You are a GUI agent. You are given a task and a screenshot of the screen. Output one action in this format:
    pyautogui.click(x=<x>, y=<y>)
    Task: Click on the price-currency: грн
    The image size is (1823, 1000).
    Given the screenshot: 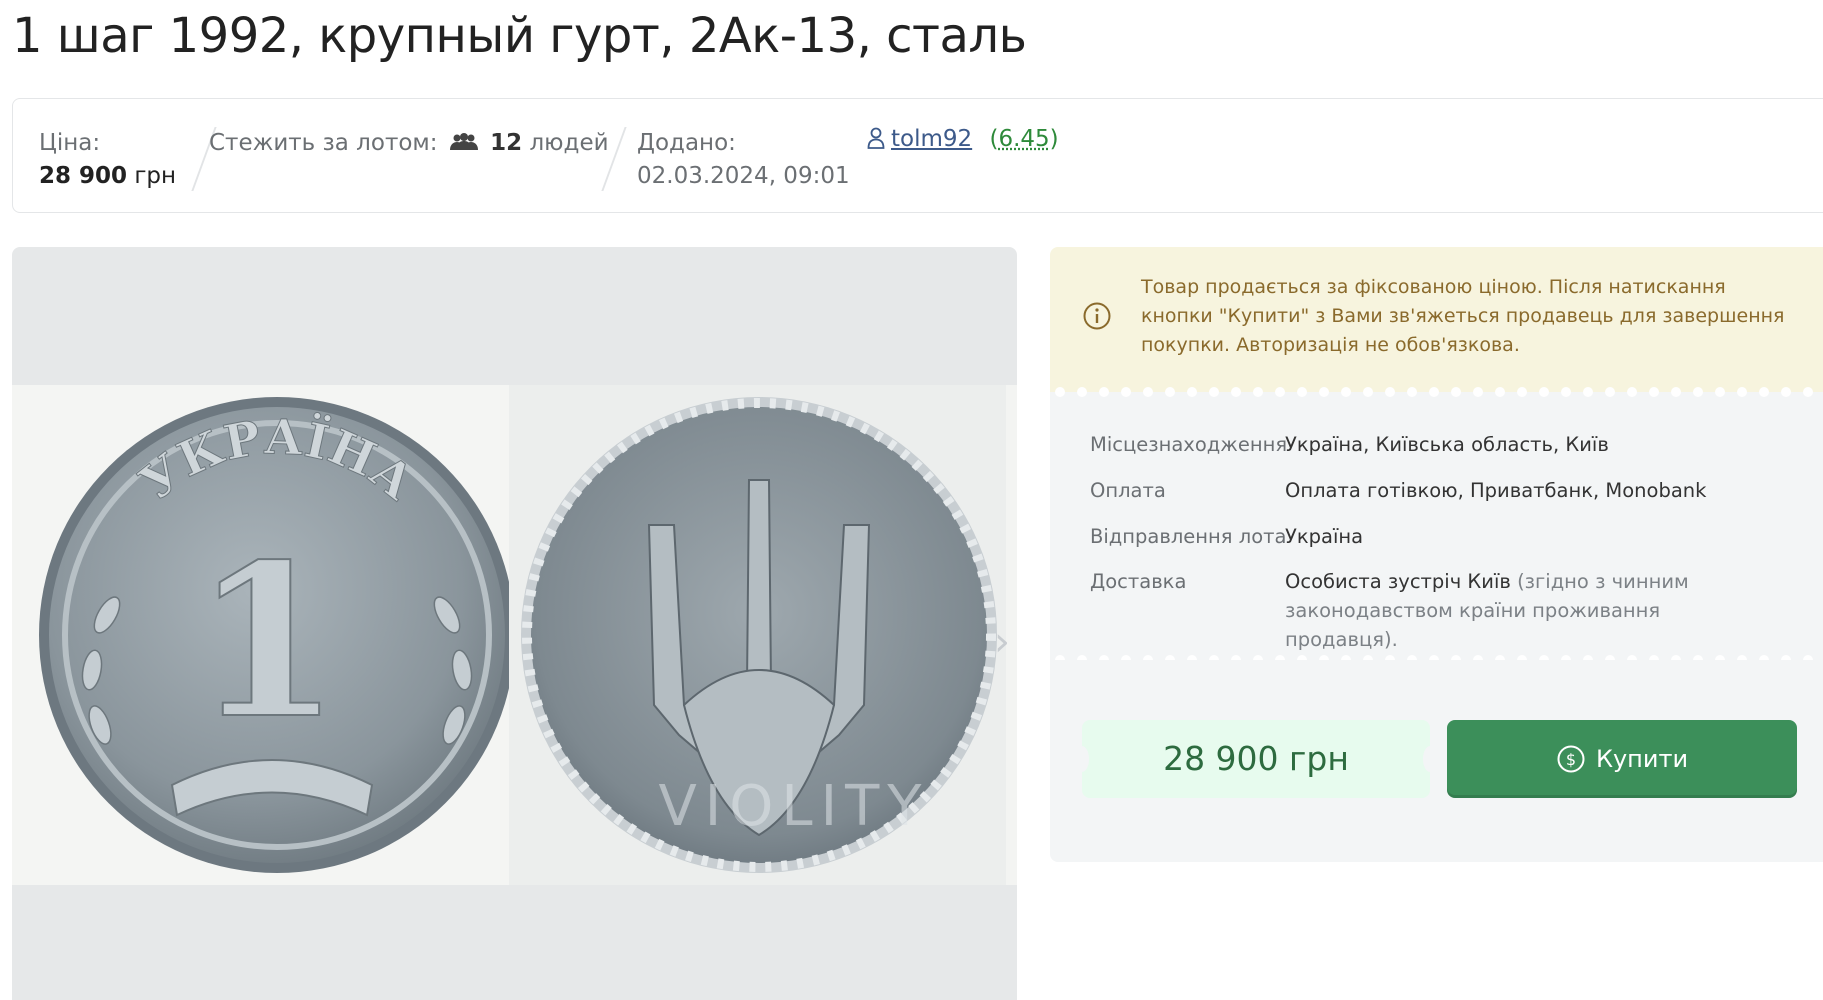 What is the action you would take?
    pyautogui.click(x=155, y=176)
    